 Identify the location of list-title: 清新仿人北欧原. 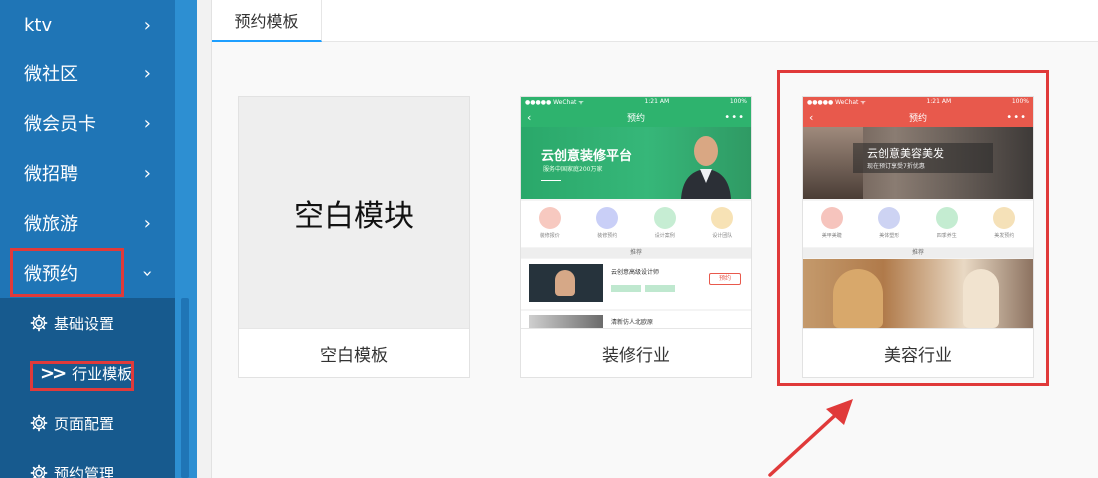
(632, 322).